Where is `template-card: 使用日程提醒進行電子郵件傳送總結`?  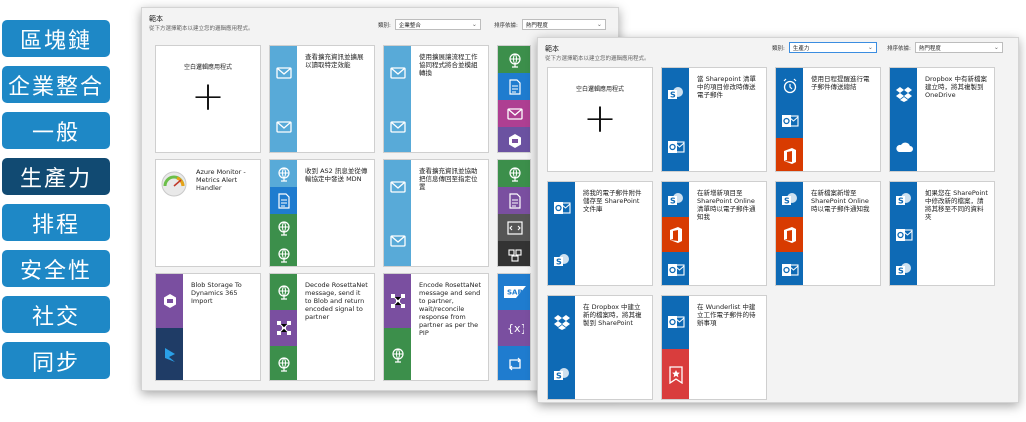
template-card: 使用日程提醒進行電子郵件傳送總結 is located at coordinates (828, 119).